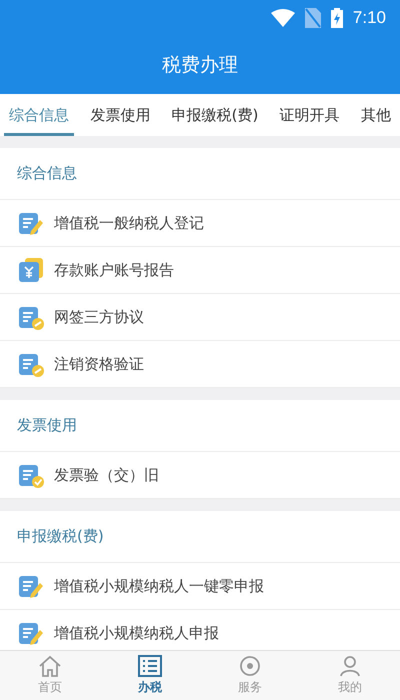  I want to click on yen-card-icon, so click(31, 270).